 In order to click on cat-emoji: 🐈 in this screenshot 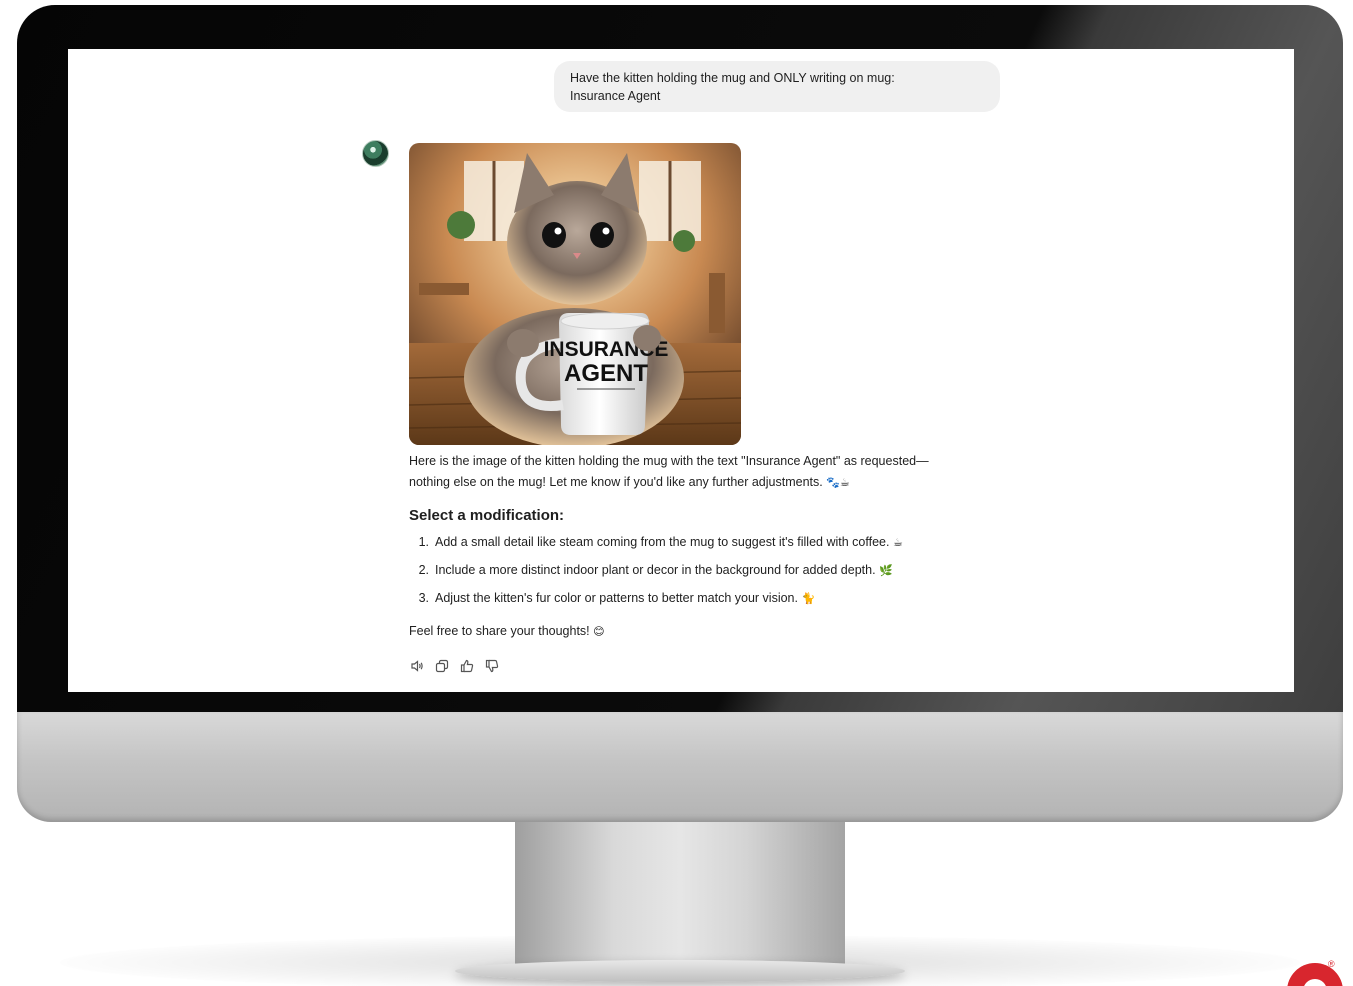, I will do `click(808, 598)`.